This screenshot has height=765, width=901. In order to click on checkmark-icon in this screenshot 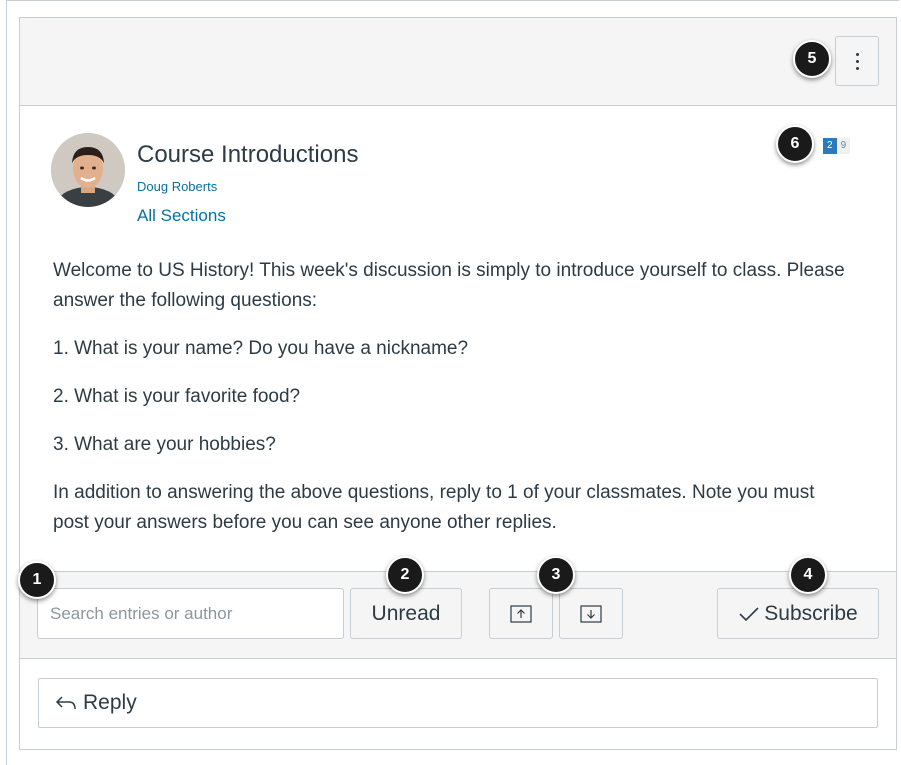, I will do `click(749, 613)`.